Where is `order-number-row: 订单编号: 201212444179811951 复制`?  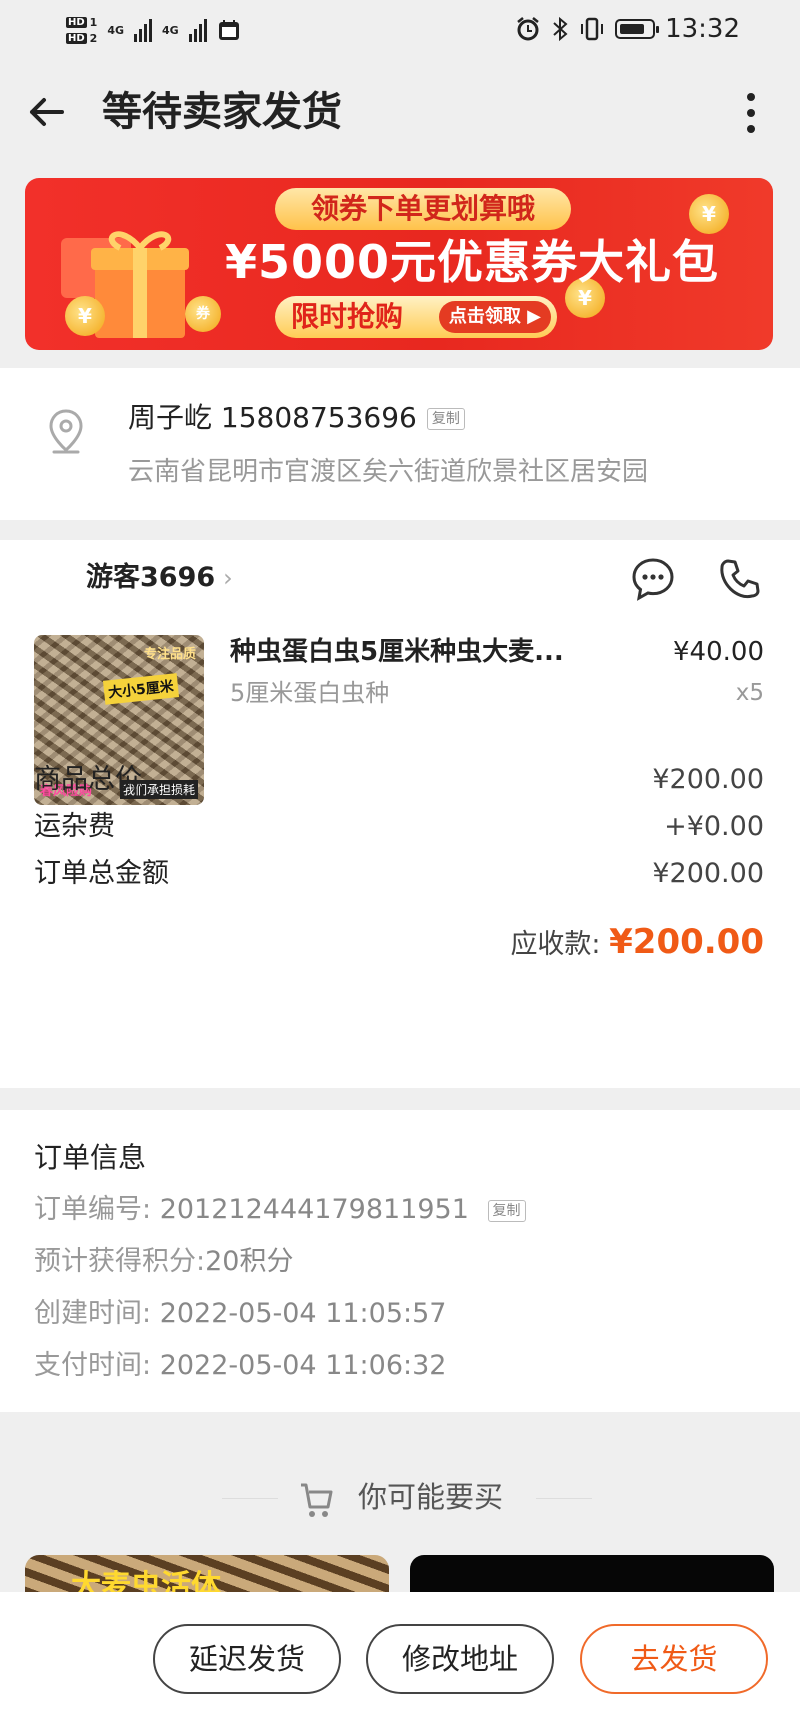
order-number-row: 订单编号: 201212444179811951 复制 is located at coordinates (280, 1210).